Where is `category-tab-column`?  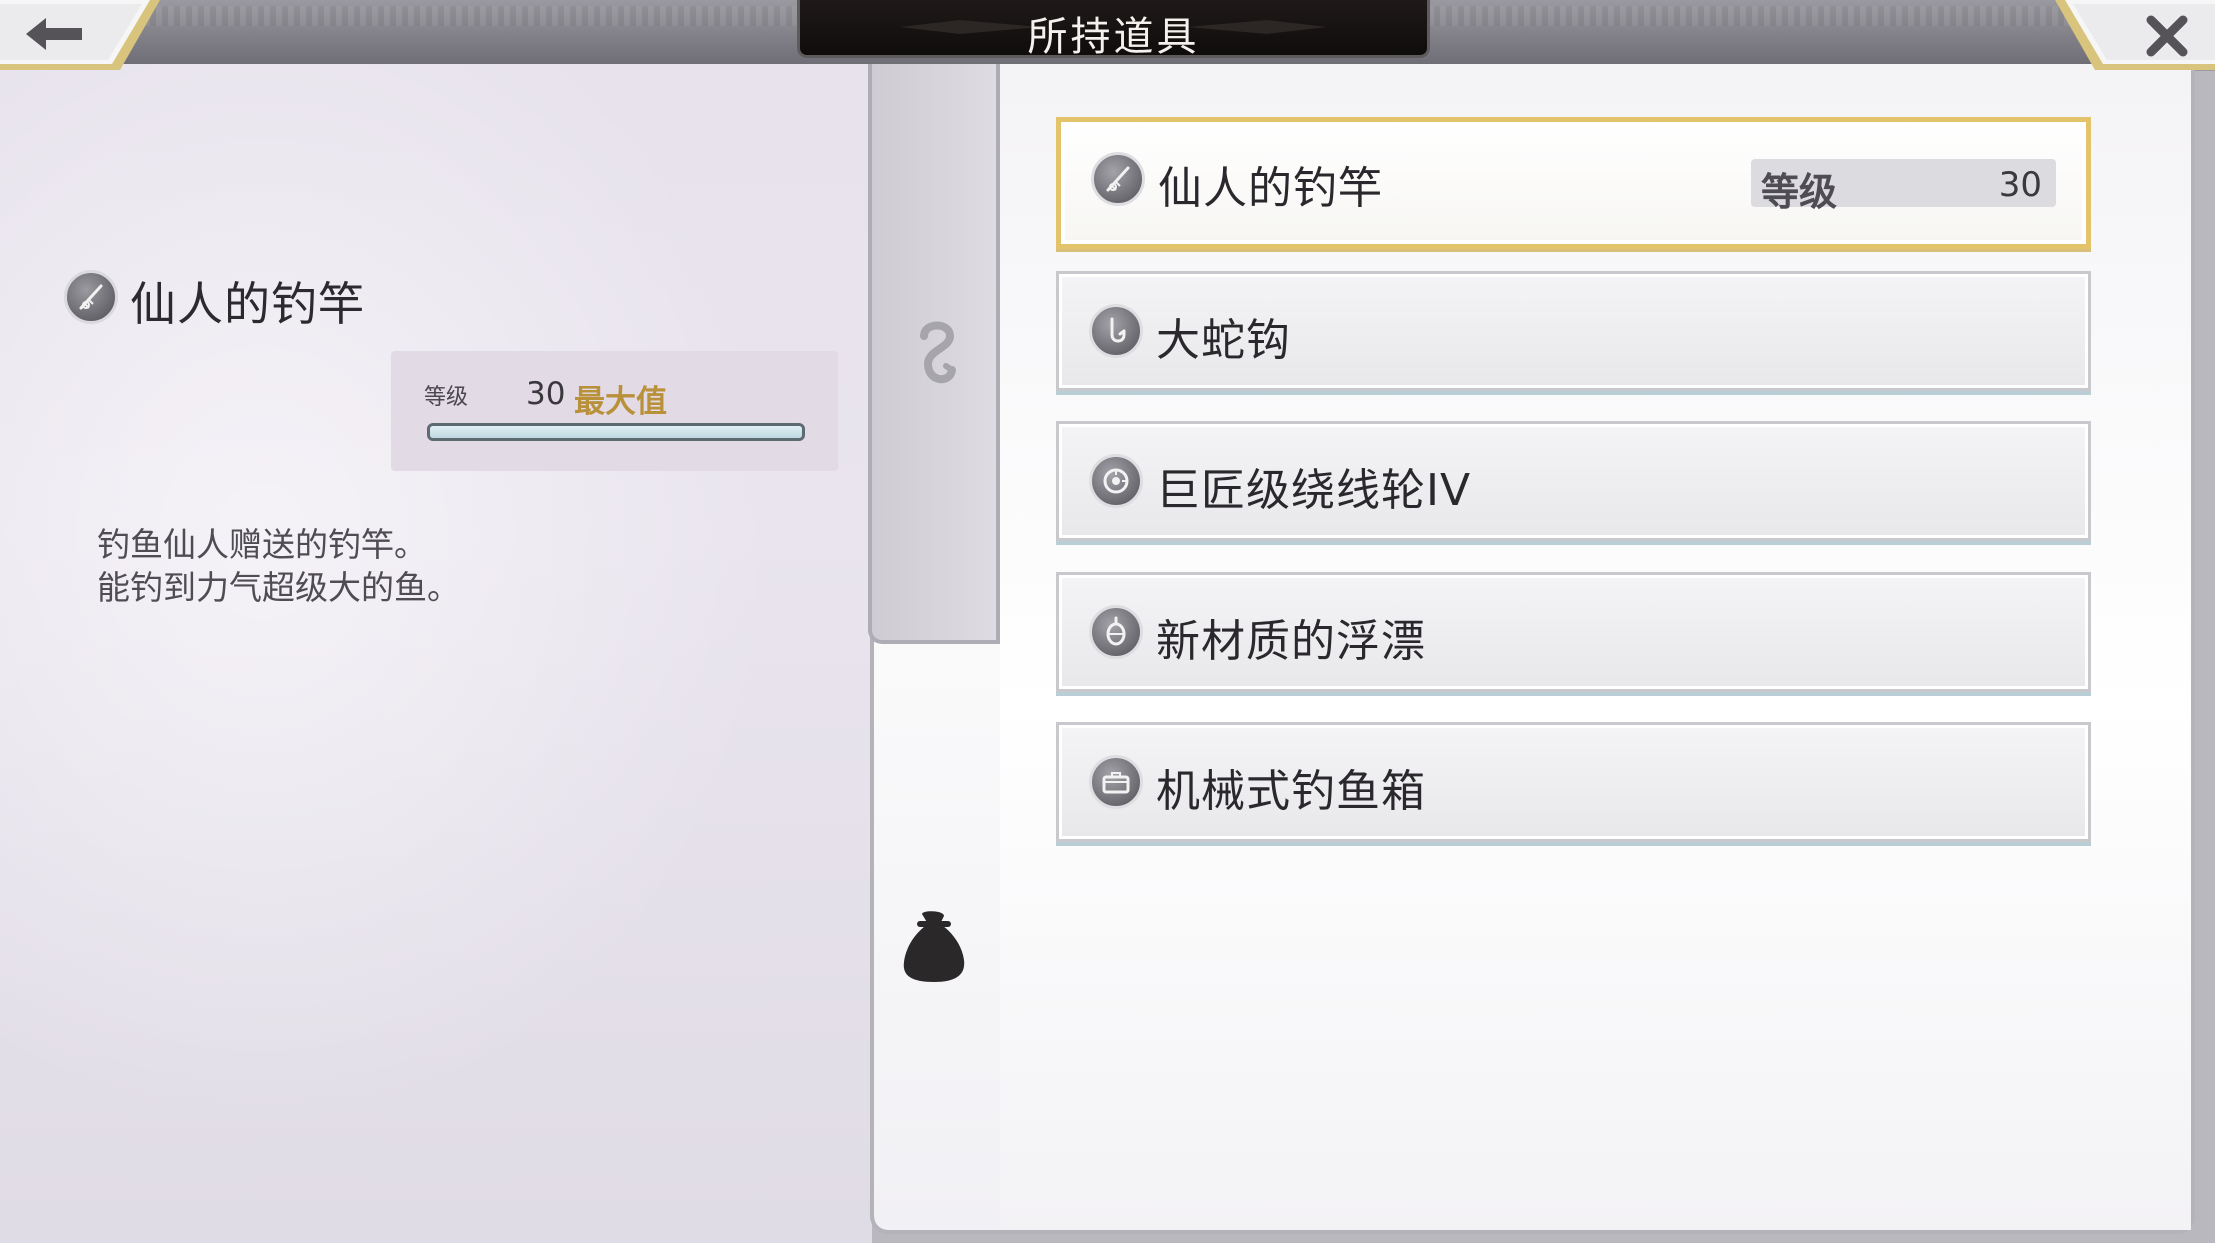
category-tab-column is located at coordinates (934, 354).